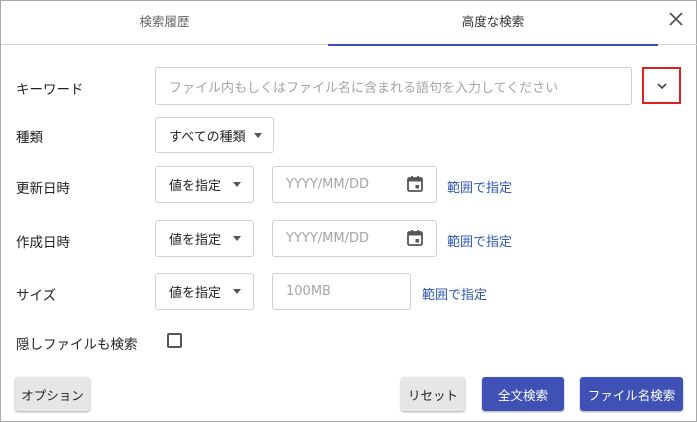 This screenshot has width=697, height=422. I want to click on tab-bar: 検索履歴 高度な検索, so click(349, 23).